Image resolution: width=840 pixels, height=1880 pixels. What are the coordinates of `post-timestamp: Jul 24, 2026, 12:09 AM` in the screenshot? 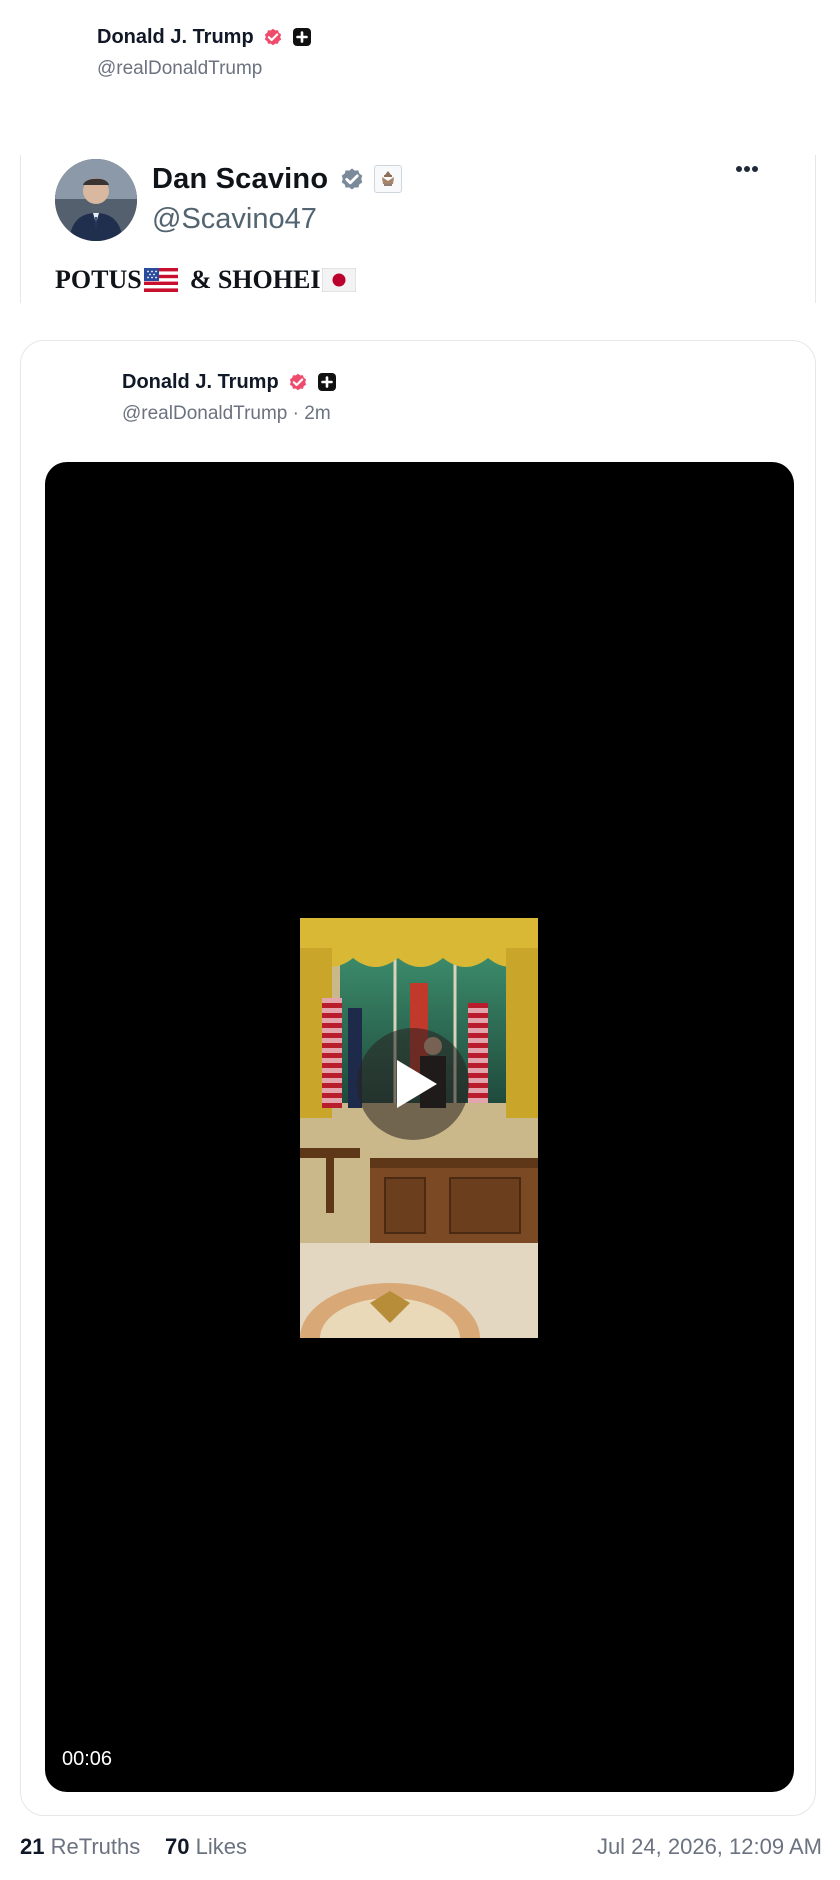 It's located at (709, 1846).